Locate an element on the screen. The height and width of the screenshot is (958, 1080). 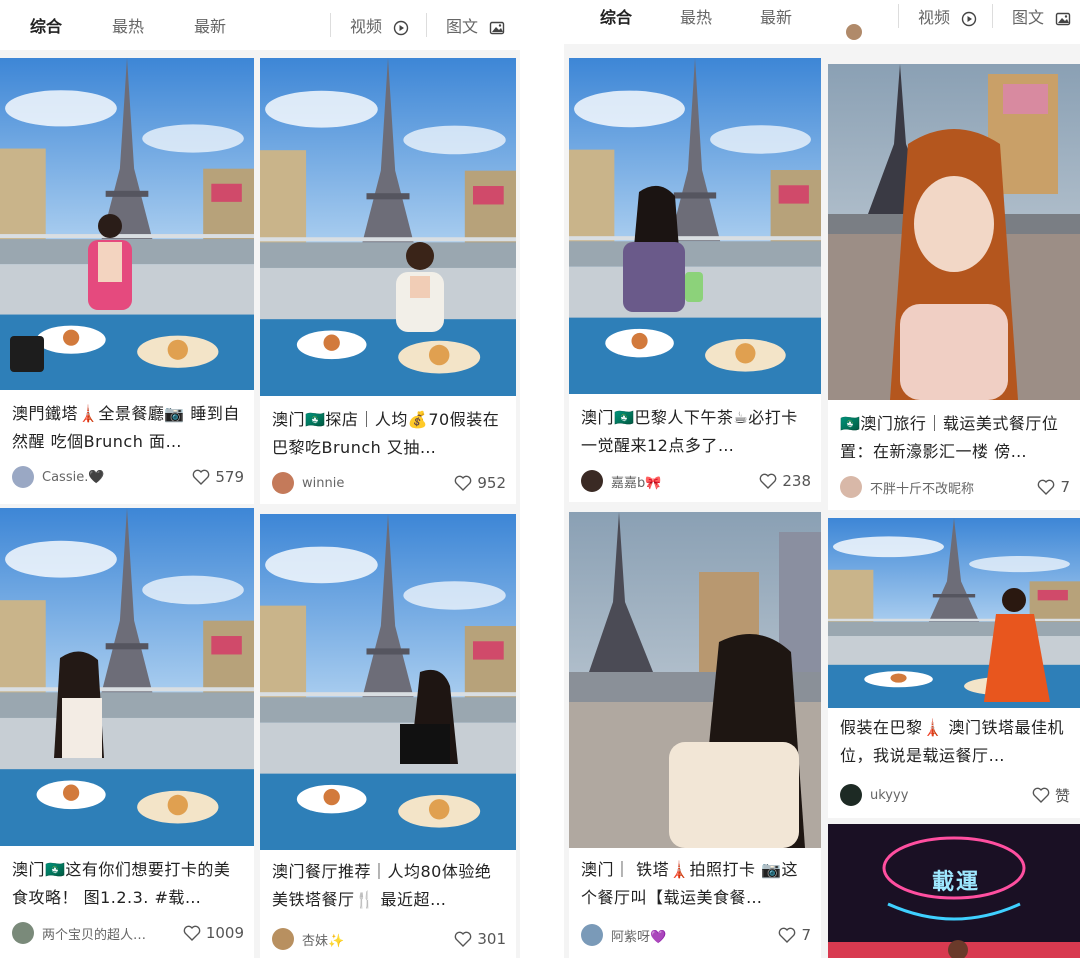
like-button: 579 is located at coordinates (218, 477).